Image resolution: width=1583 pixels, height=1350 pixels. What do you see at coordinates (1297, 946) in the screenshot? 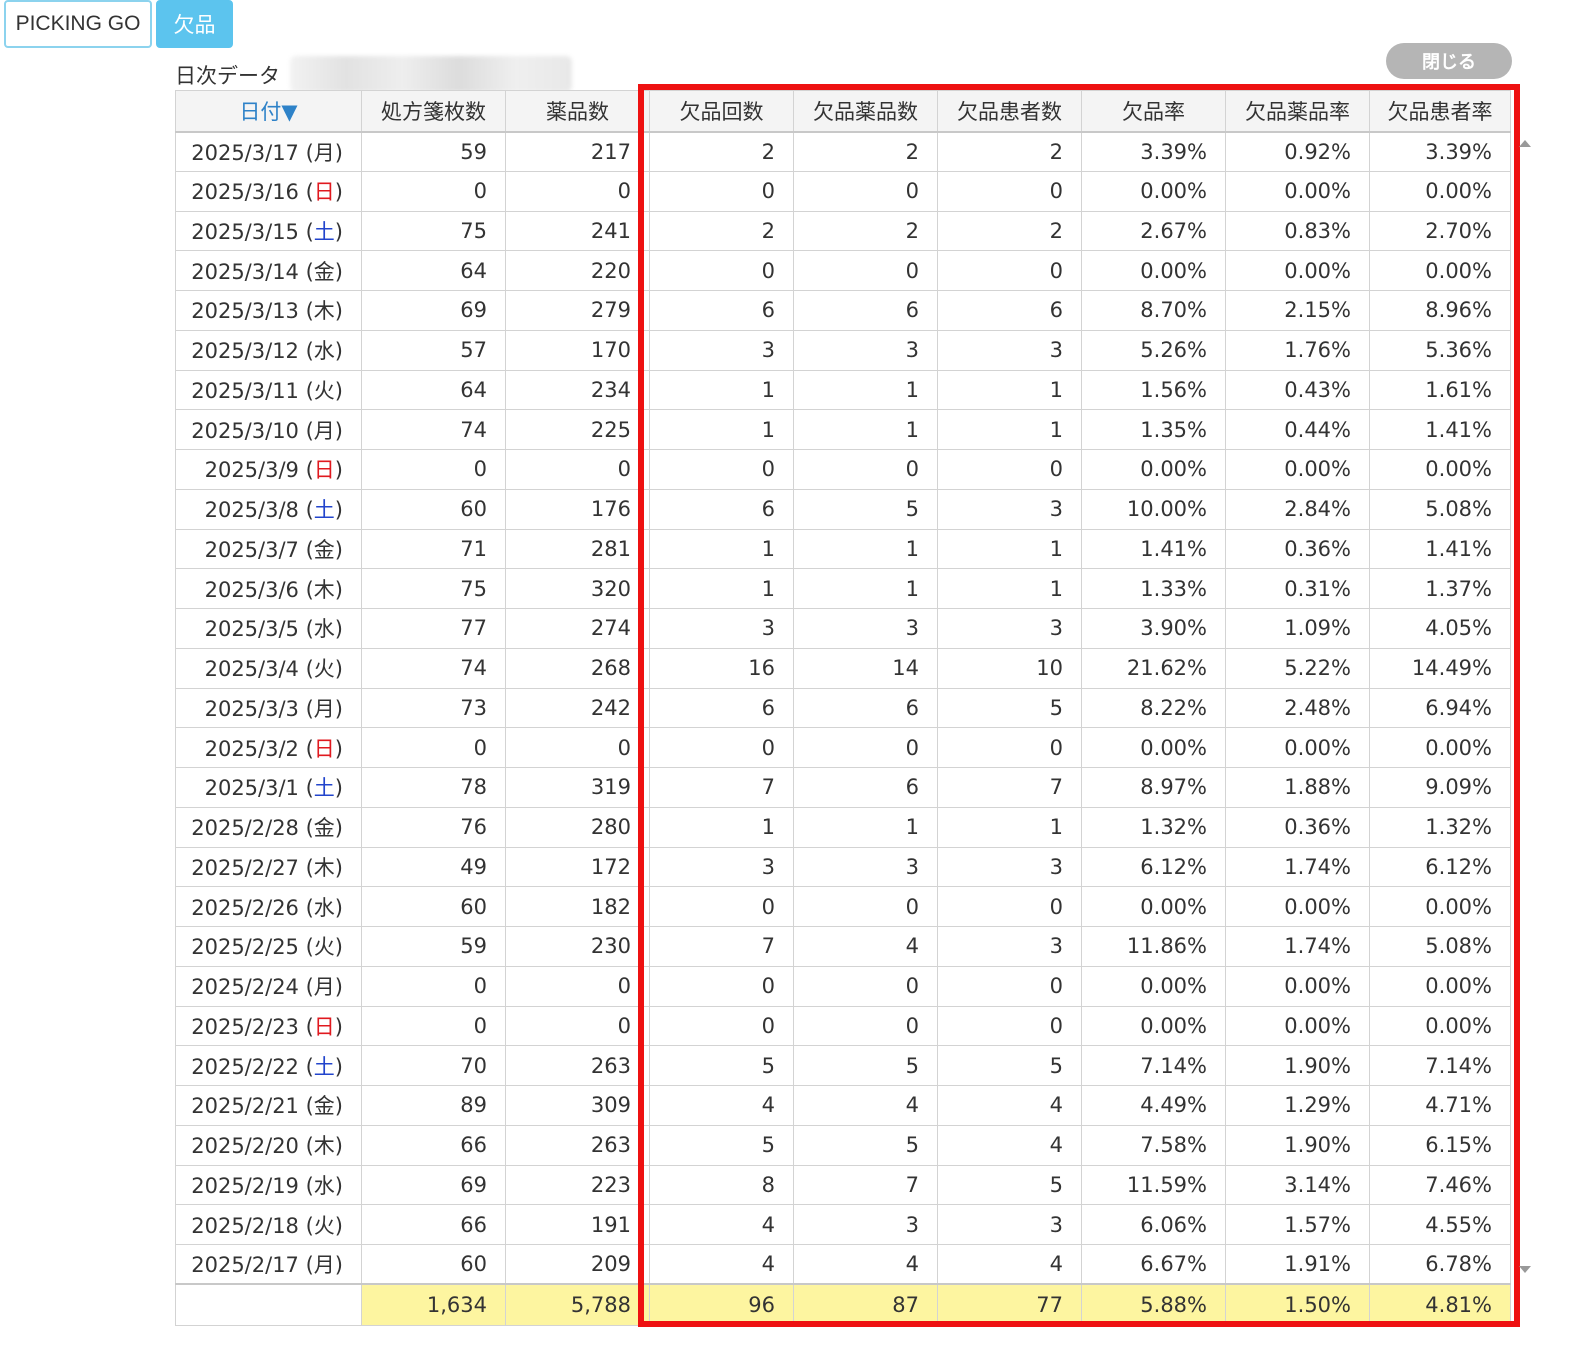
I see `table-cell: 1.74%` at bounding box center [1297, 946].